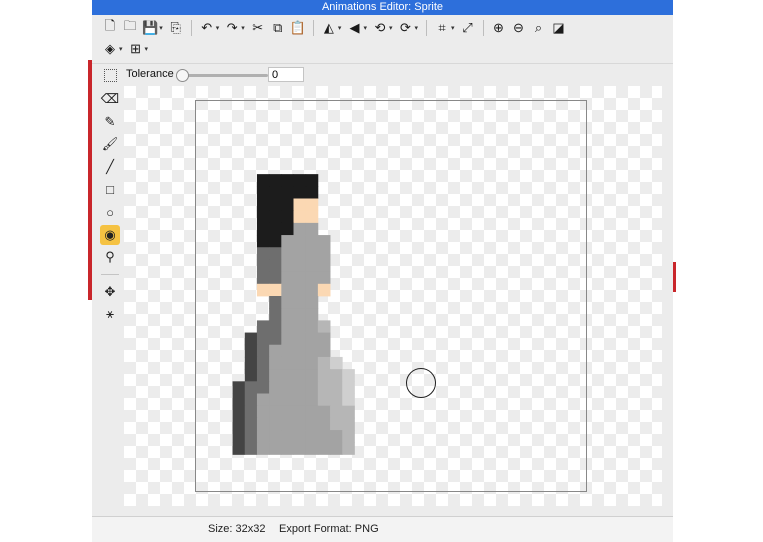  What do you see at coordinates (380, 28) in the screenshot?
I see `rotate-left-icon: ⟲` at bounding box center [380, 28].